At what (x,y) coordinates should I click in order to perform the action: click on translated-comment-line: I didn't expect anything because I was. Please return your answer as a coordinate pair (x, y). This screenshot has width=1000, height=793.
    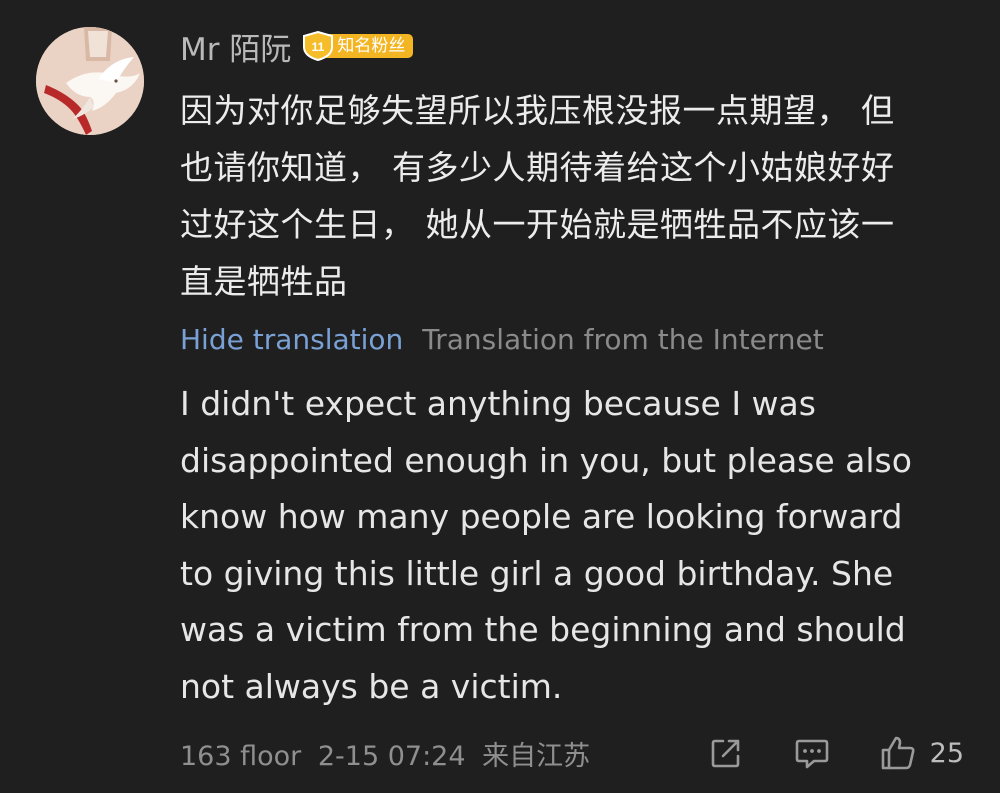
    Looking at the image, I should click on (498, 403).